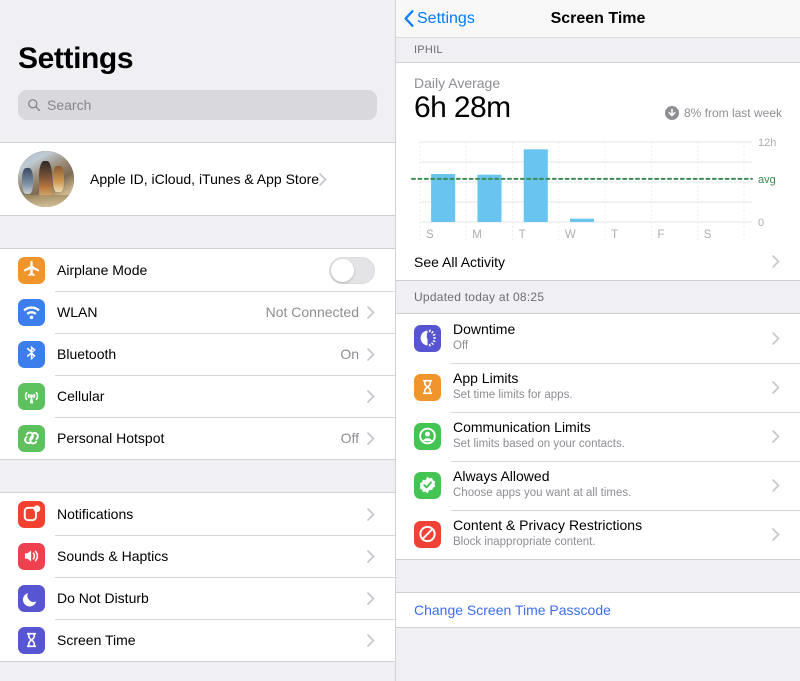 The width and height of the screenshot is (800, 681). I want to click on airplane-mode-toggle, so click(352, 270).